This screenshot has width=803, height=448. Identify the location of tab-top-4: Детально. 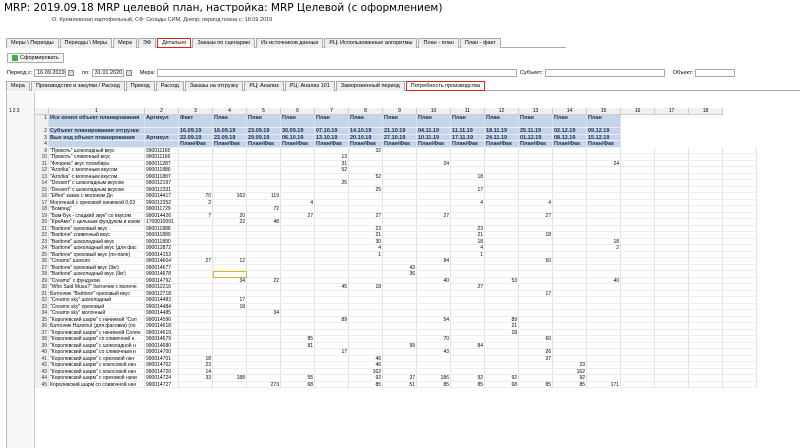
(174, 43).